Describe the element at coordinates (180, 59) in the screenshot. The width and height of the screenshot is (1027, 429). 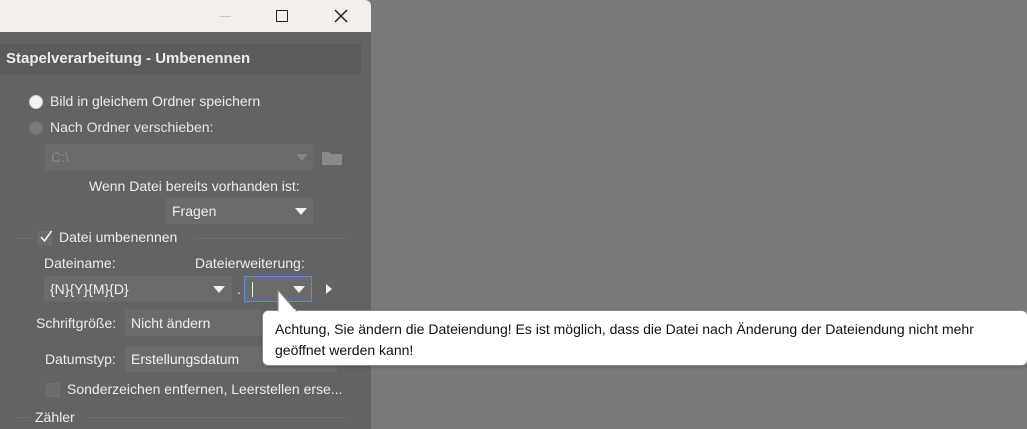
I see `dialog-title: Stapelverarbeitung - Umbenennen` at that location.